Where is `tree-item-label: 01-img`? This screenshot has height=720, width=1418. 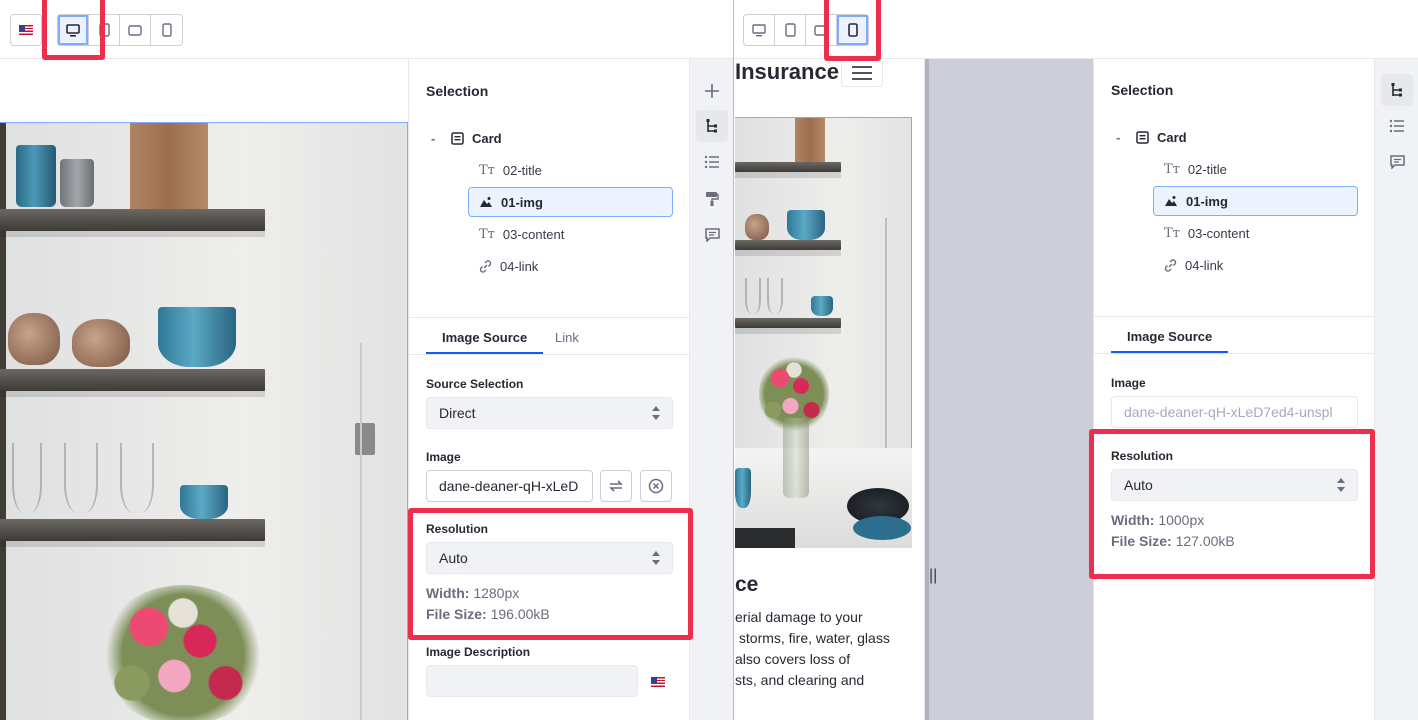 tree-item-label: 01-img is located at coordinates (1207, 201).